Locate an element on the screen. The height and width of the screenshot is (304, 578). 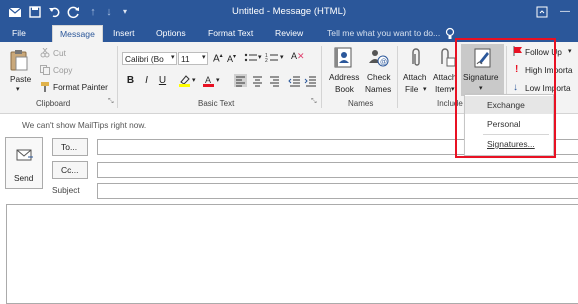
decrease-indent-icon is located at coordinates (294, 80).